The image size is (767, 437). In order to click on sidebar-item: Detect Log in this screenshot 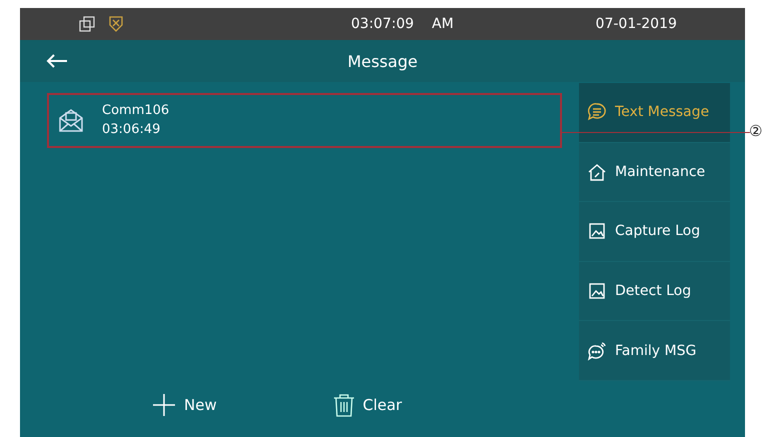, I will do `click(654, 292)`.